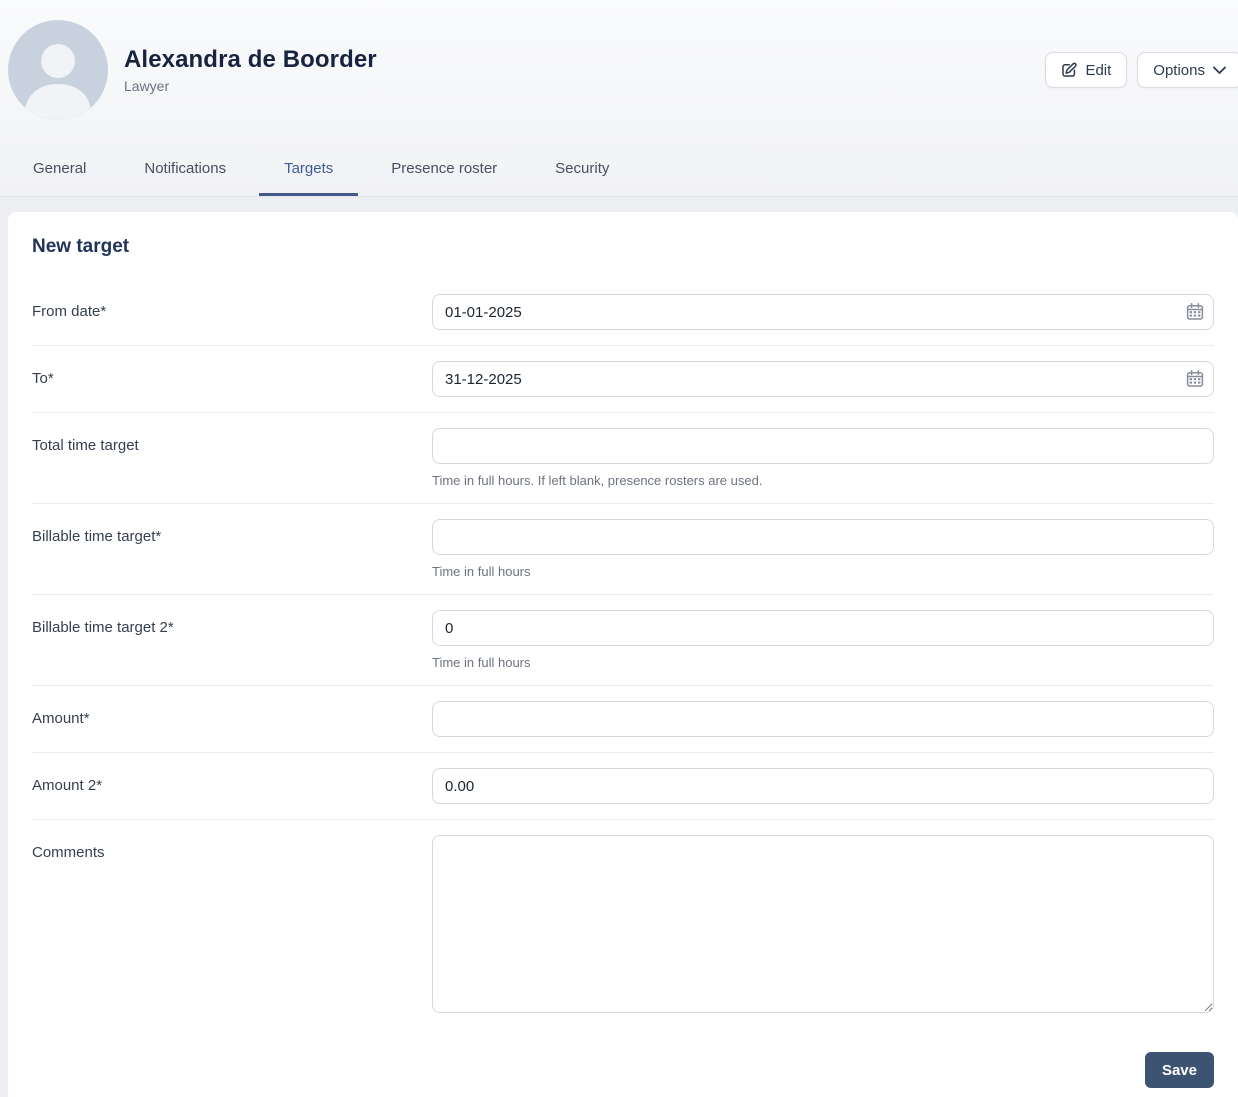 This screenshot has width=1238, height=1097. I want to click on tab-notifications: Notifications, so click(185, 168).